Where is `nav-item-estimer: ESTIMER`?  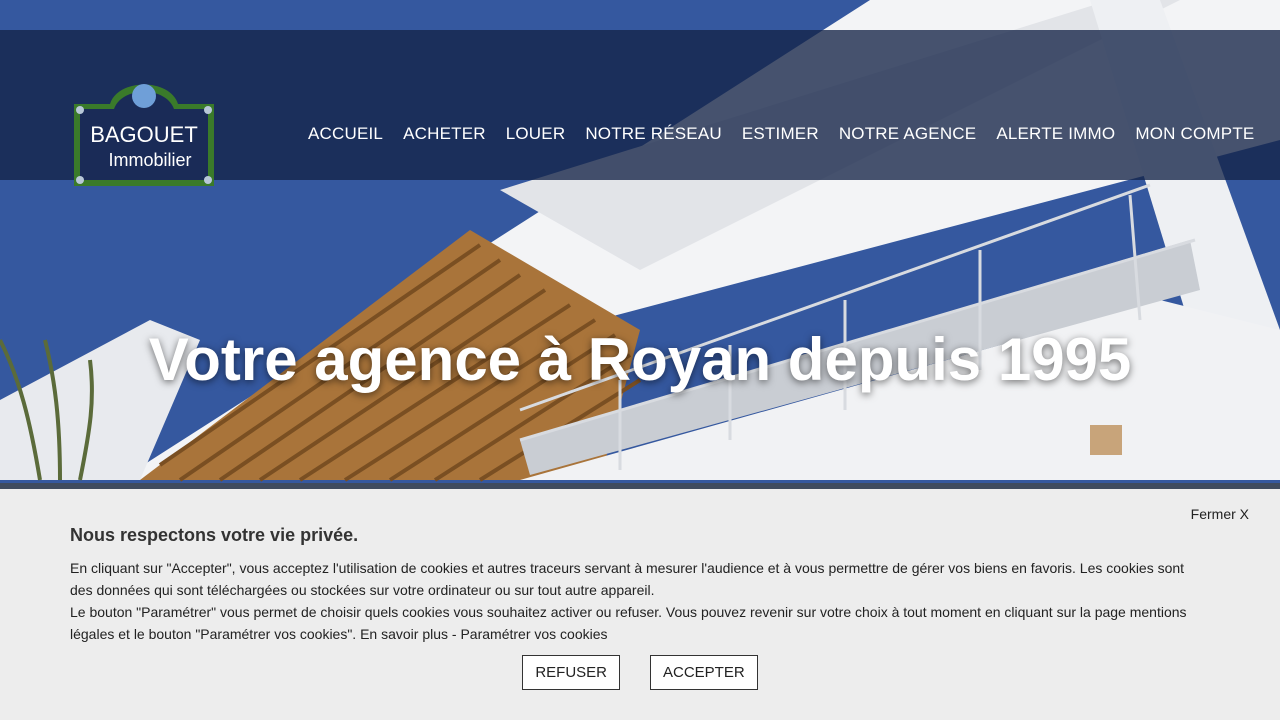 nav-item-estimer: ESTIMER is located at coordinates (780, 134).